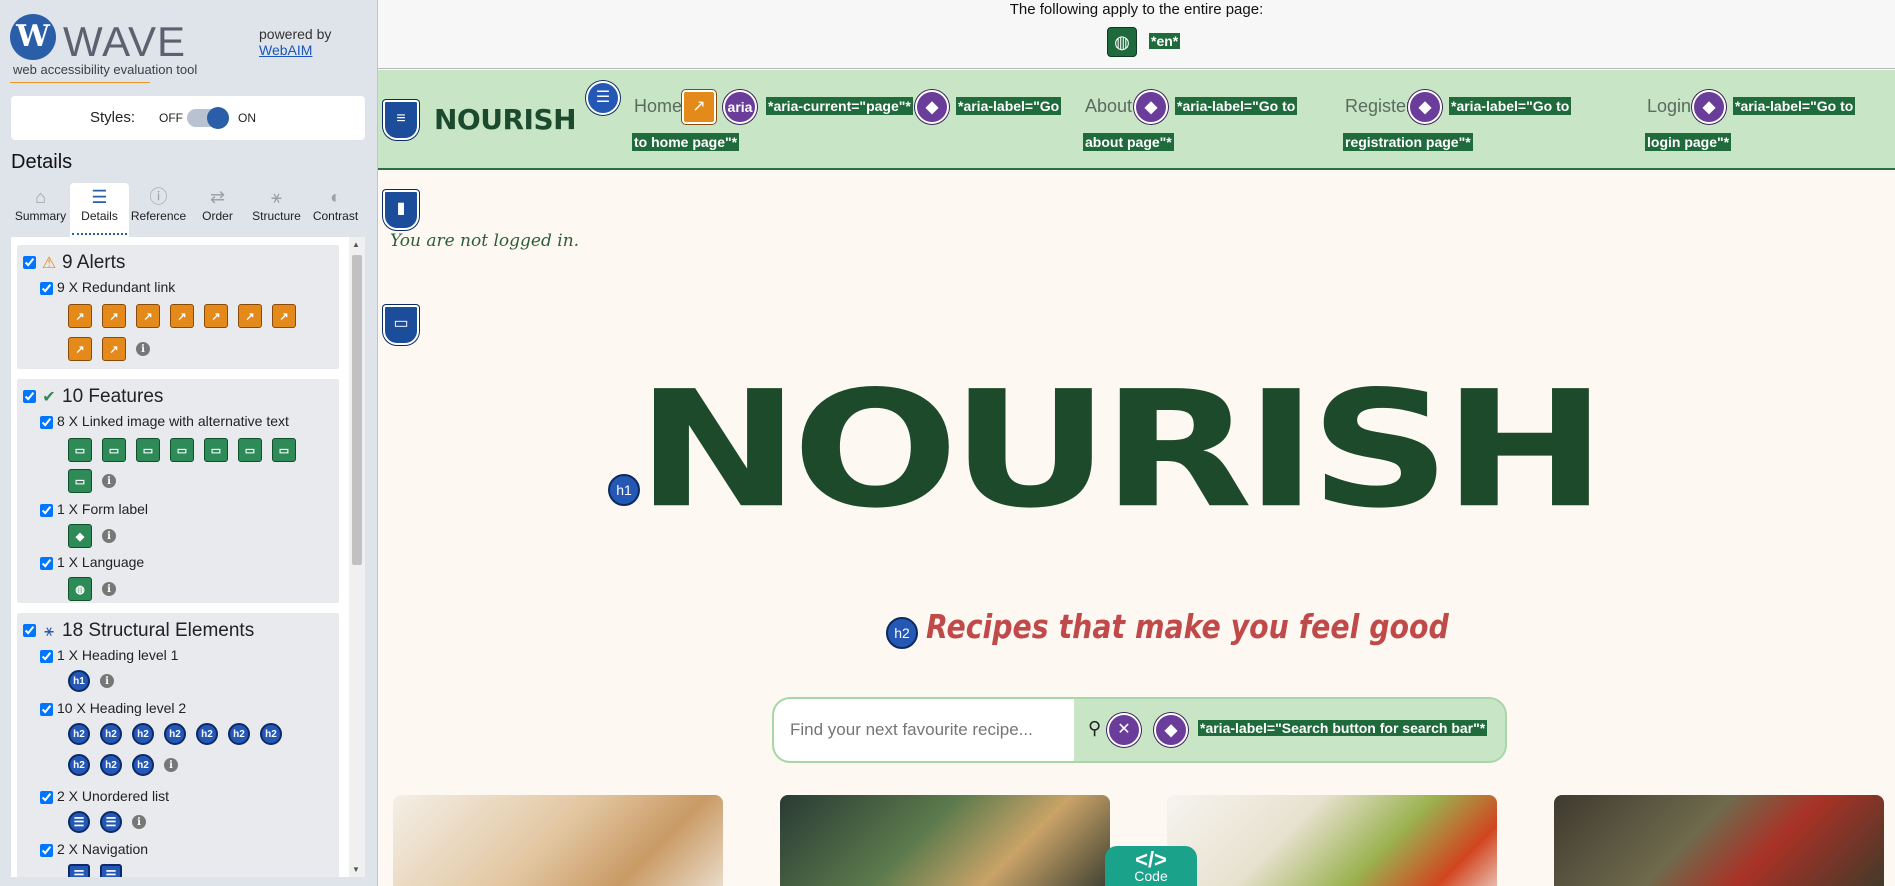  What do you see at coordinates (46, 656) in the screenshot?
I see `heading1-checkbox` at bounding box center [46, 656].